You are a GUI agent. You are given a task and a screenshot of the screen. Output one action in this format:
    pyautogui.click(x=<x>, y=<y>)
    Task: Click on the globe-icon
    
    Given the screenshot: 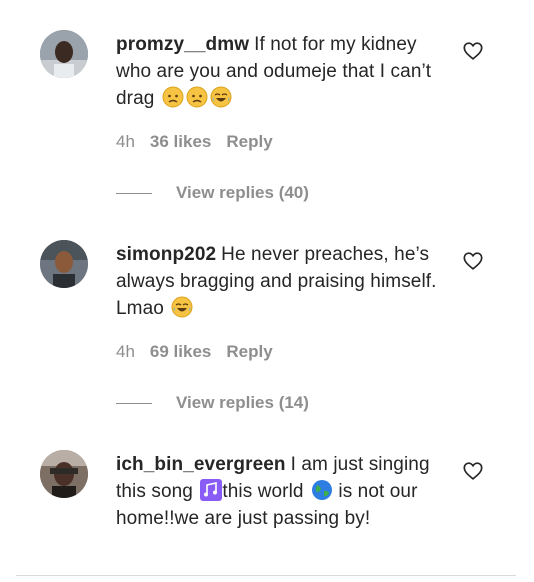 What is the action you would take?
    pyautogui.click(x=321, y=490)
    